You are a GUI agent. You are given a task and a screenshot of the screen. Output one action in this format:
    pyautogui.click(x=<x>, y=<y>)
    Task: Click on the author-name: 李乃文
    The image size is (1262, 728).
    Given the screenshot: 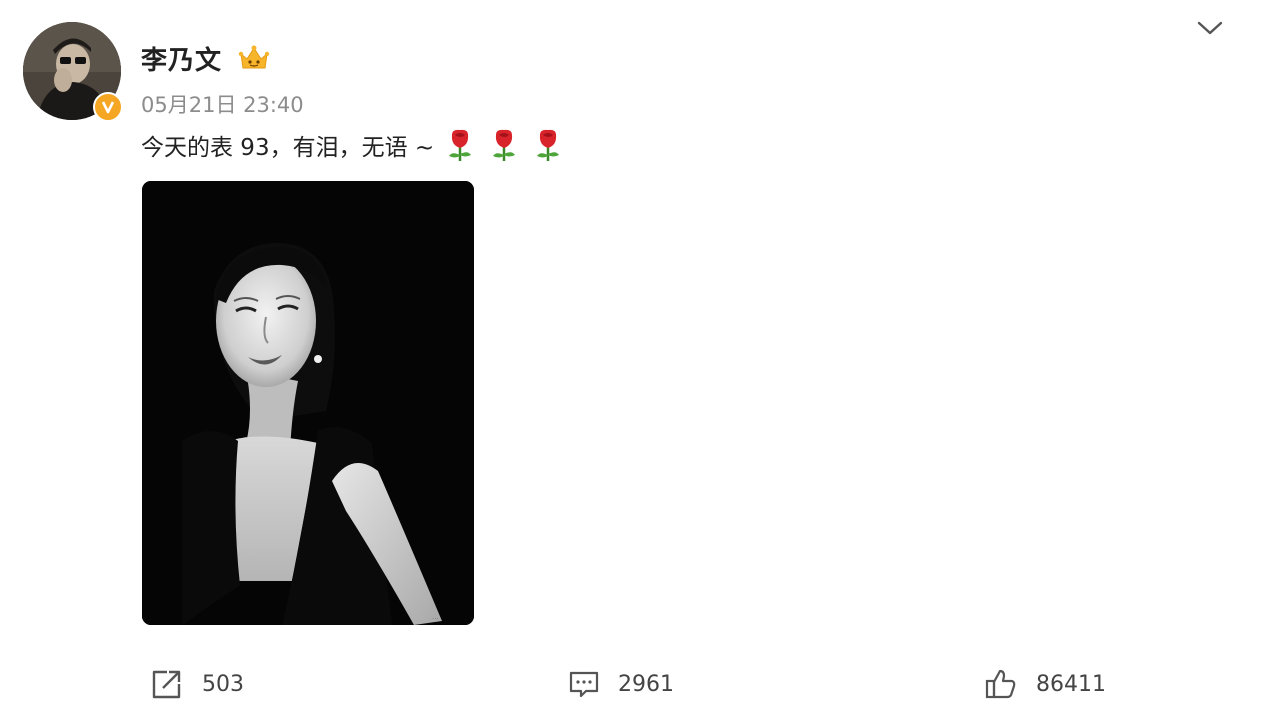 What is the action you would take?
    pyautogui.click(x=181, y=58)
    